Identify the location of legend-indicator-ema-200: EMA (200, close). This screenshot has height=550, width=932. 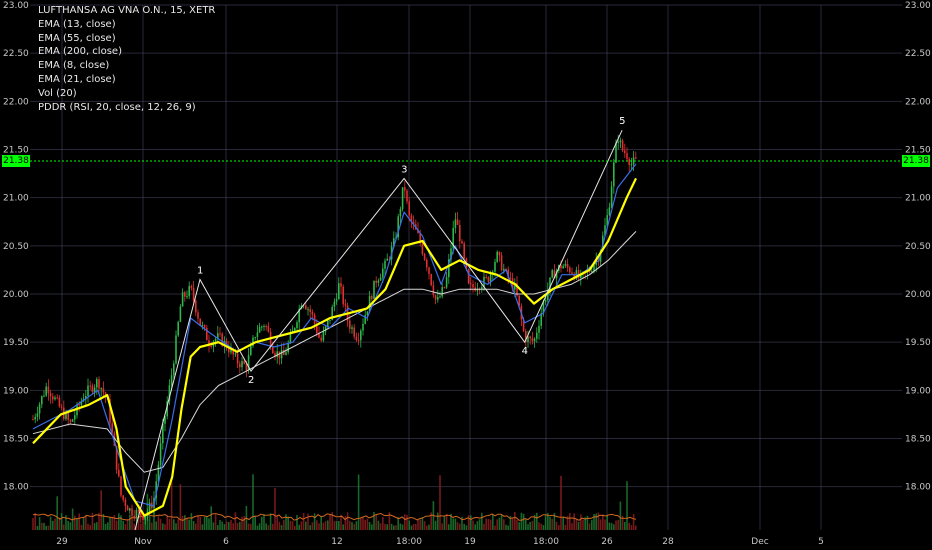
(126, 52).